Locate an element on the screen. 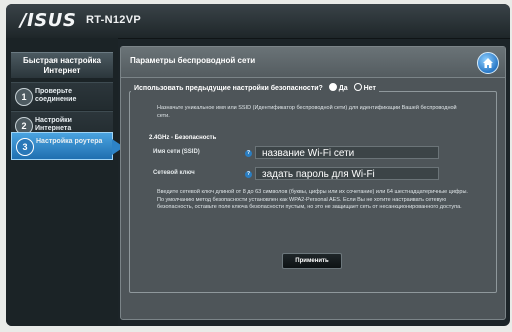  sidebar-item-label: Проверьте соединение is located at coordinates (56, 95).